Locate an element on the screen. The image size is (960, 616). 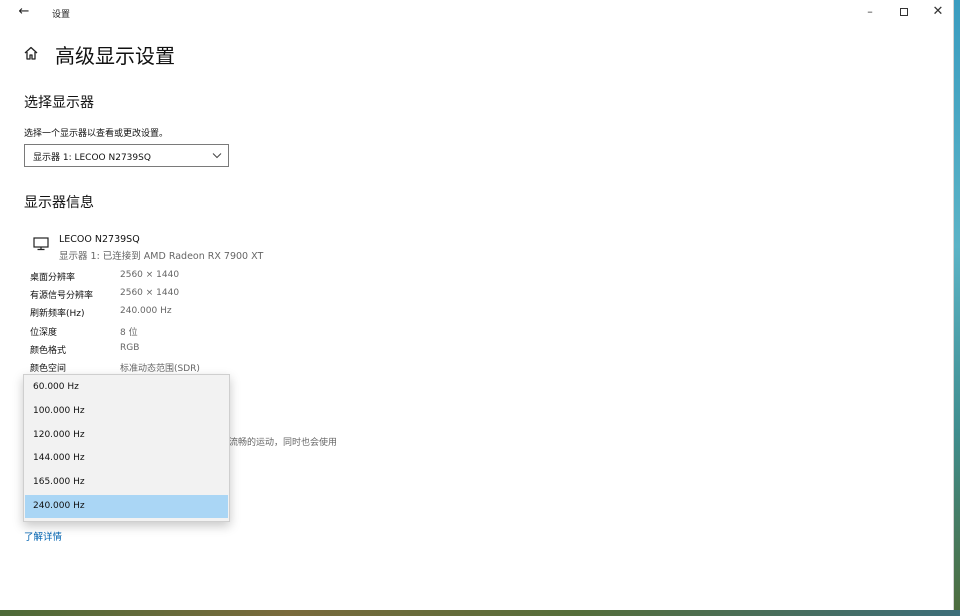
info-label: 颜色空间 is located at coordinates (48, 369).